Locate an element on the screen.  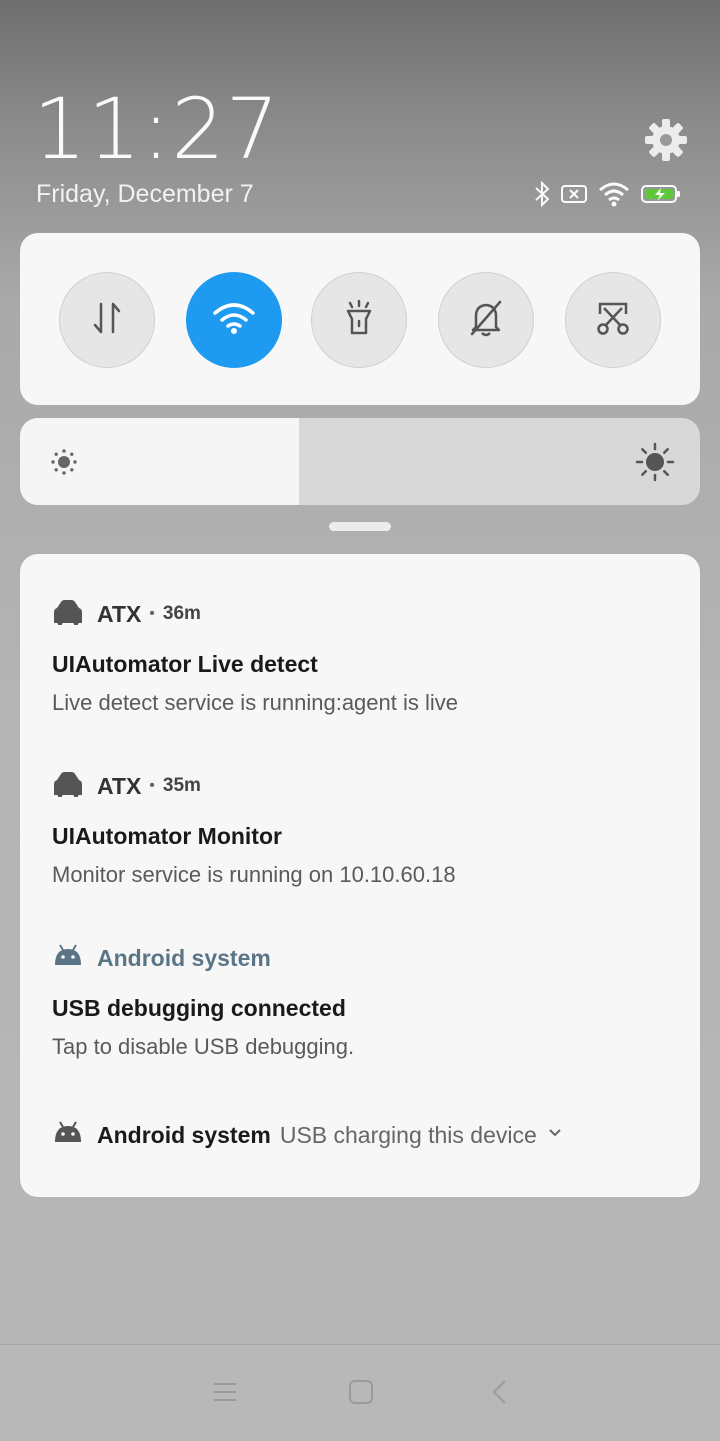
flashlight-icon is located at coordinates (359, 320).